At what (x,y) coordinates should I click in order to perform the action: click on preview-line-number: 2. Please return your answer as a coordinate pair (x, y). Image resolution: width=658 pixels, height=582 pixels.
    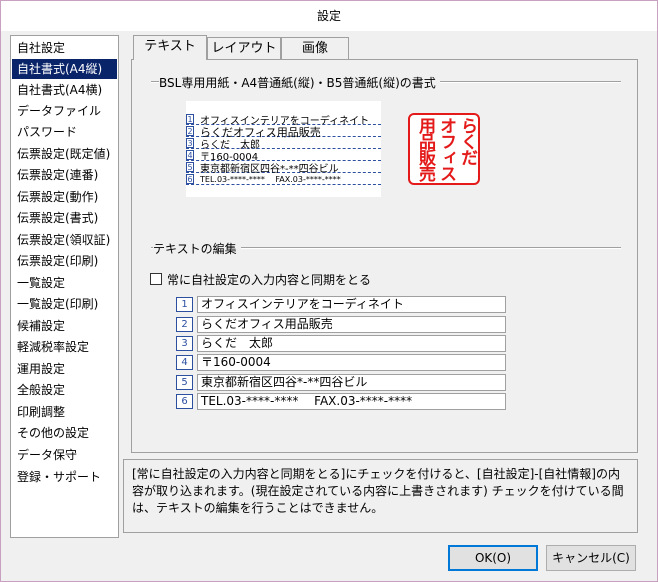
    Looking at the image, I should click on (190, 131).